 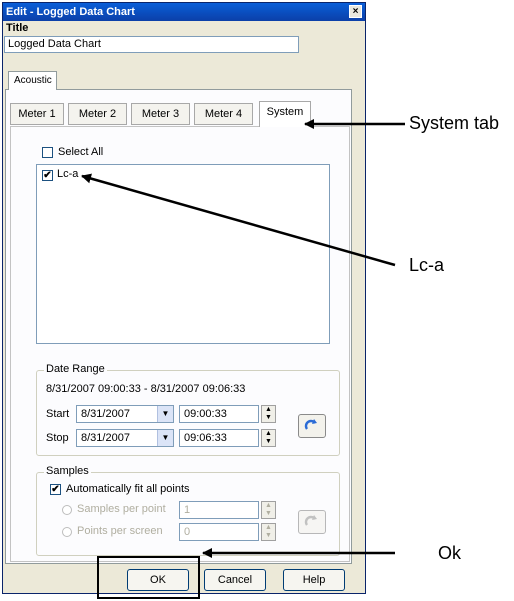 I want to click on ok-callout: Ok, so click(x=450, y=553).